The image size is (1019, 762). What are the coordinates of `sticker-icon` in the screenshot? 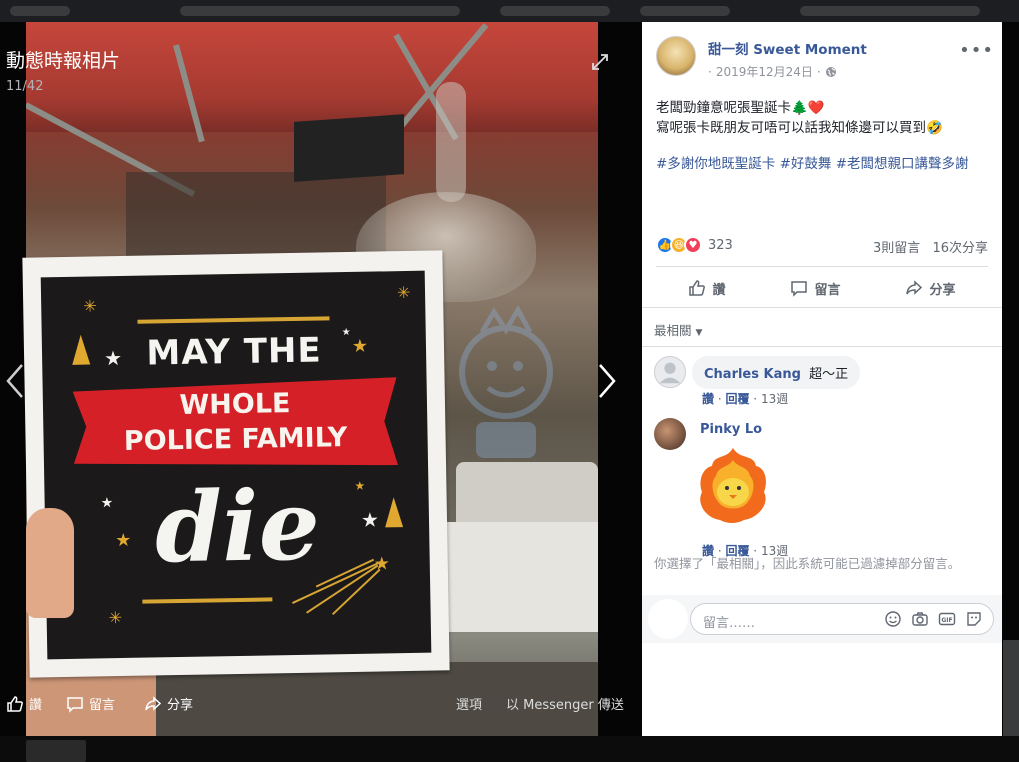 It's located at (974, 619).